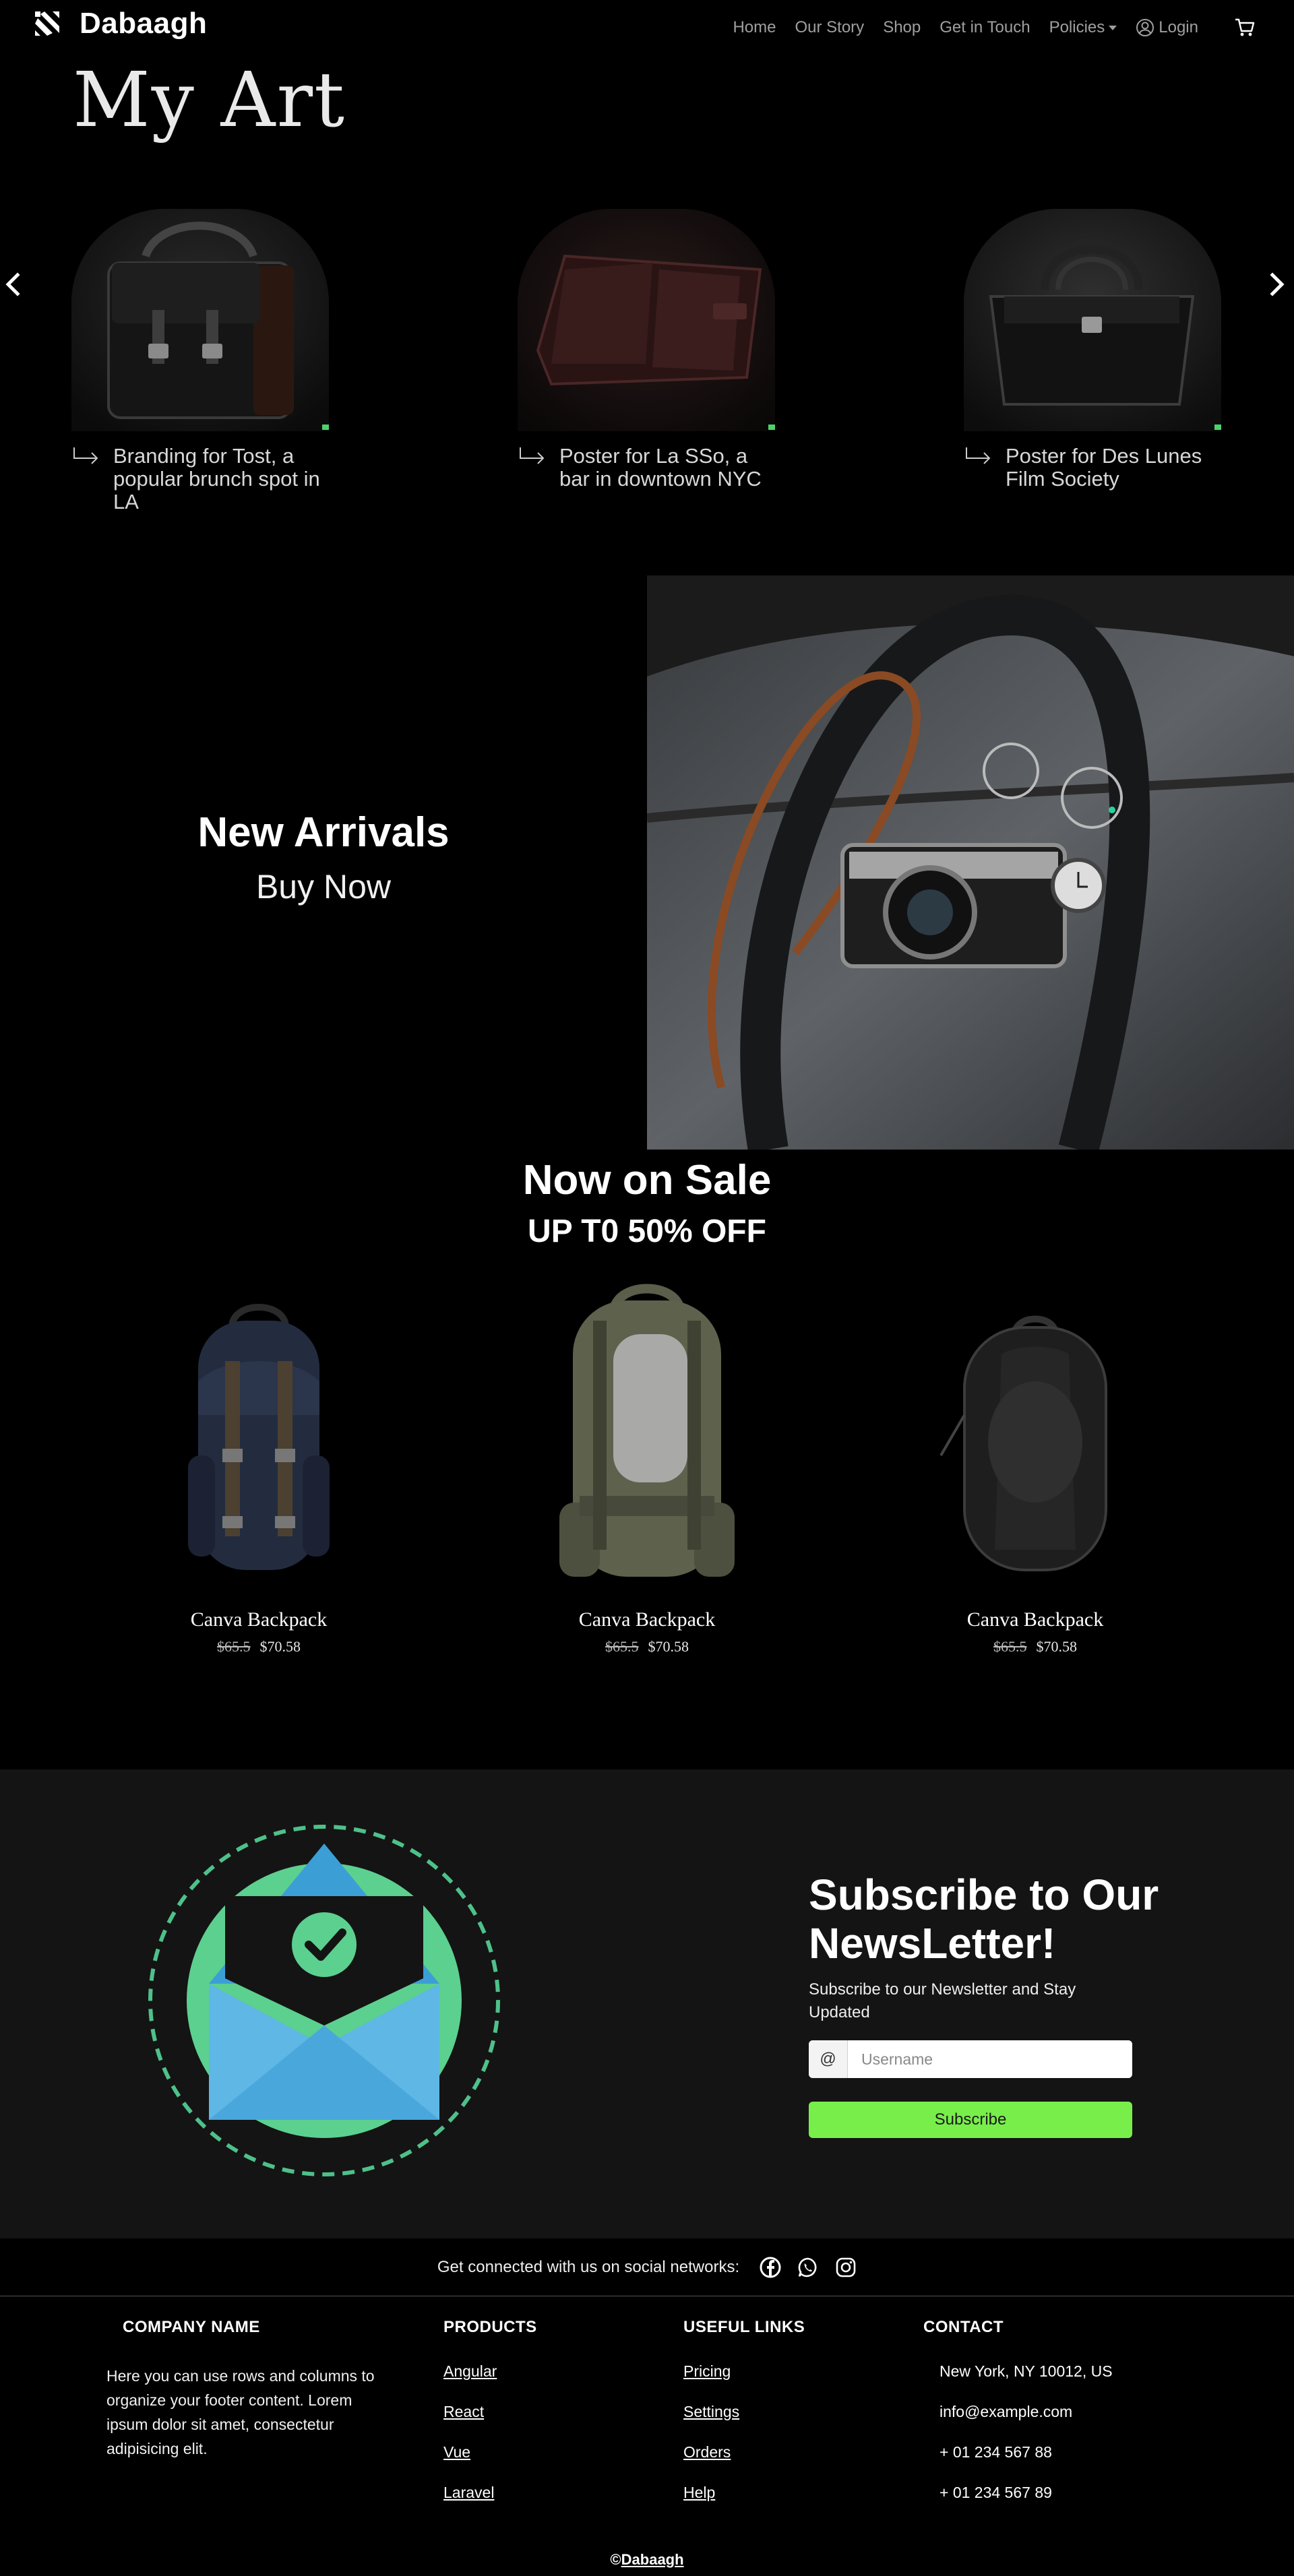 This screenshot has width=1294, height=2576. I want to click on whatsapp-icon, so click(808, 2267).